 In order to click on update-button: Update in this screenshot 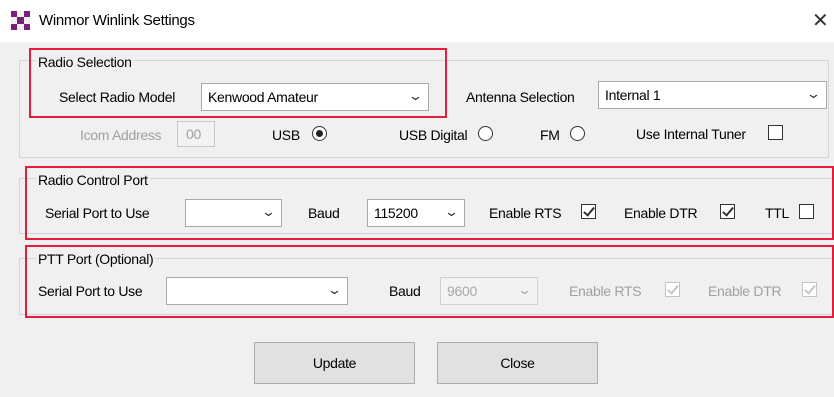, I will do `click(334, 363)`.